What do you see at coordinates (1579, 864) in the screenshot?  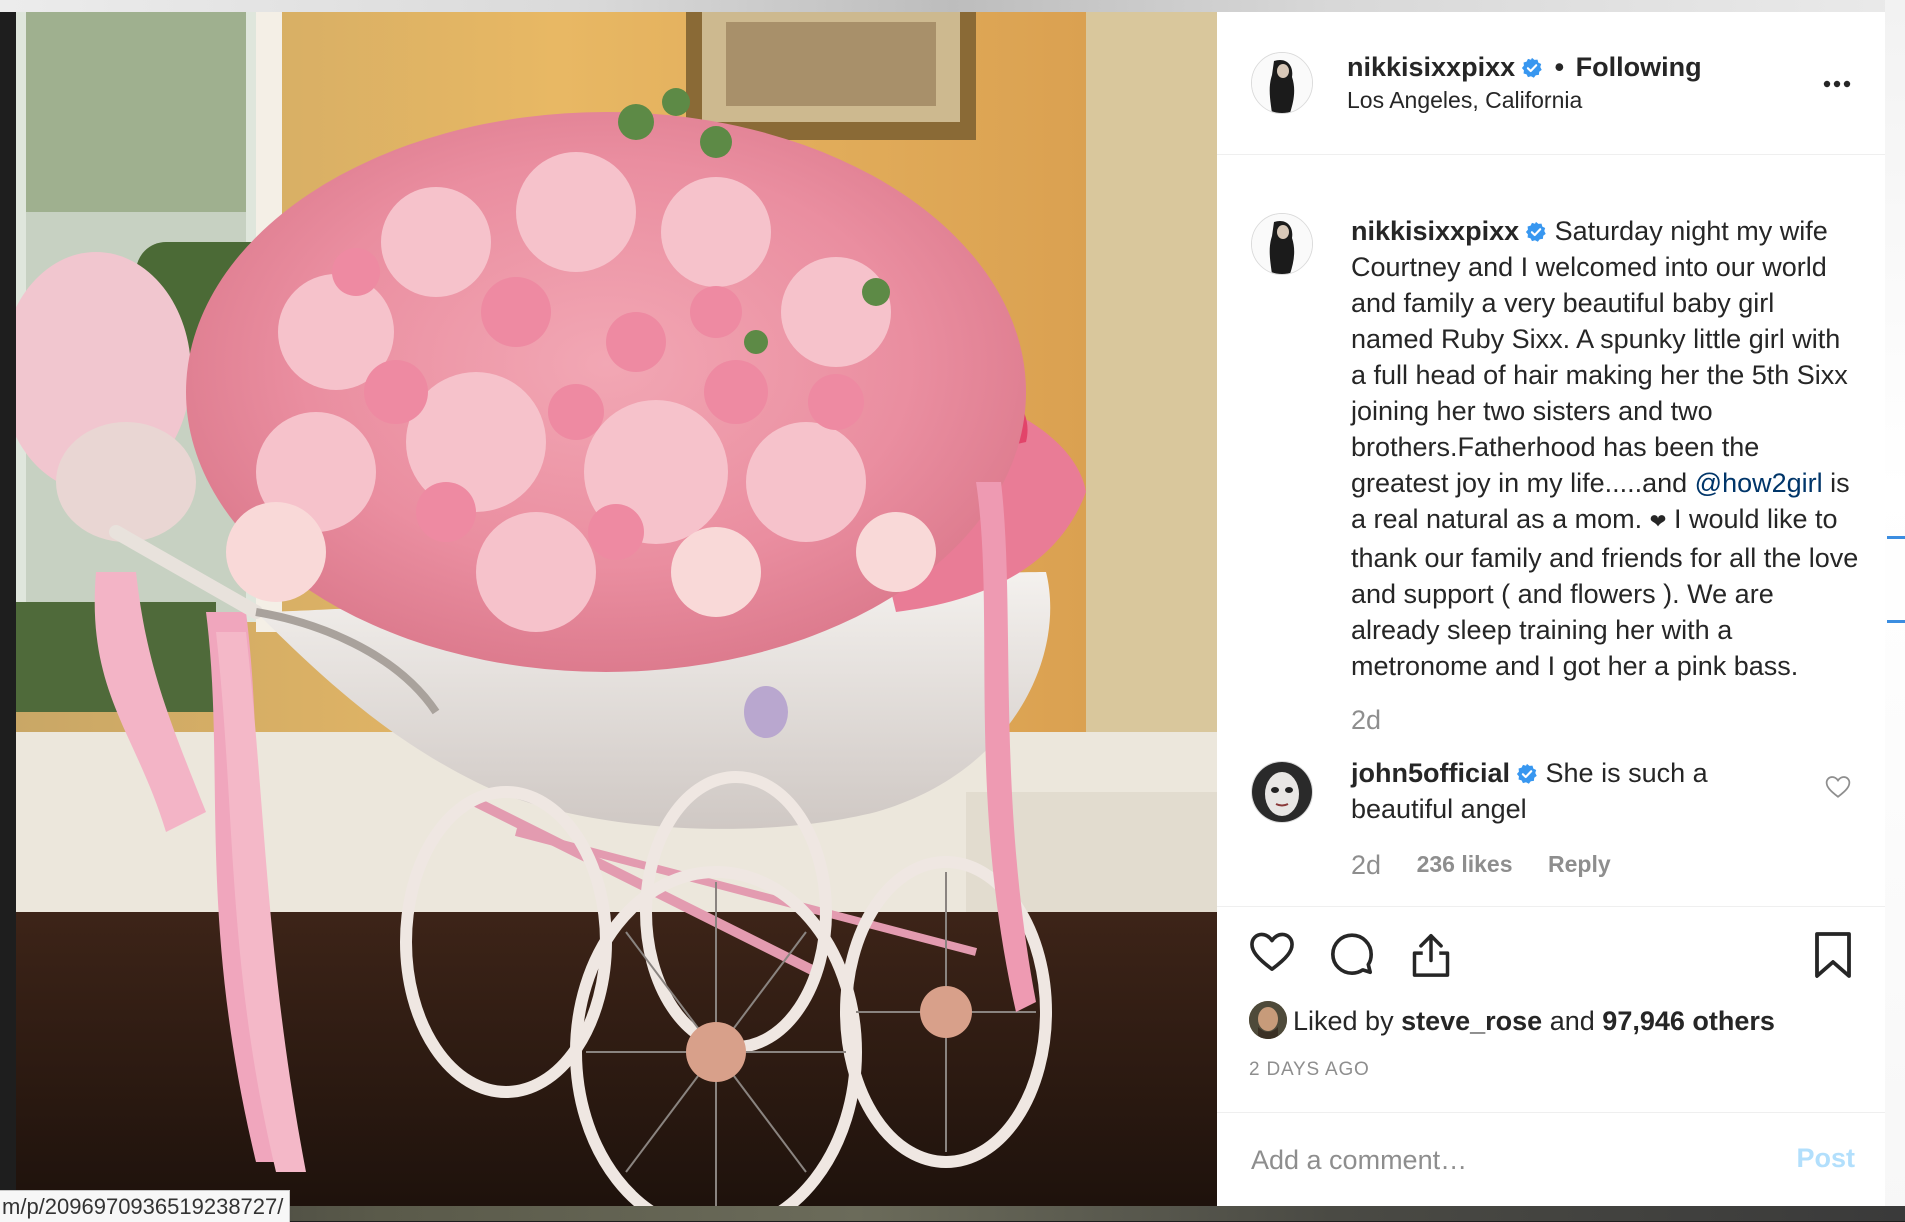 I see `reply-button: Reply` at bounding box center [1579, 864].